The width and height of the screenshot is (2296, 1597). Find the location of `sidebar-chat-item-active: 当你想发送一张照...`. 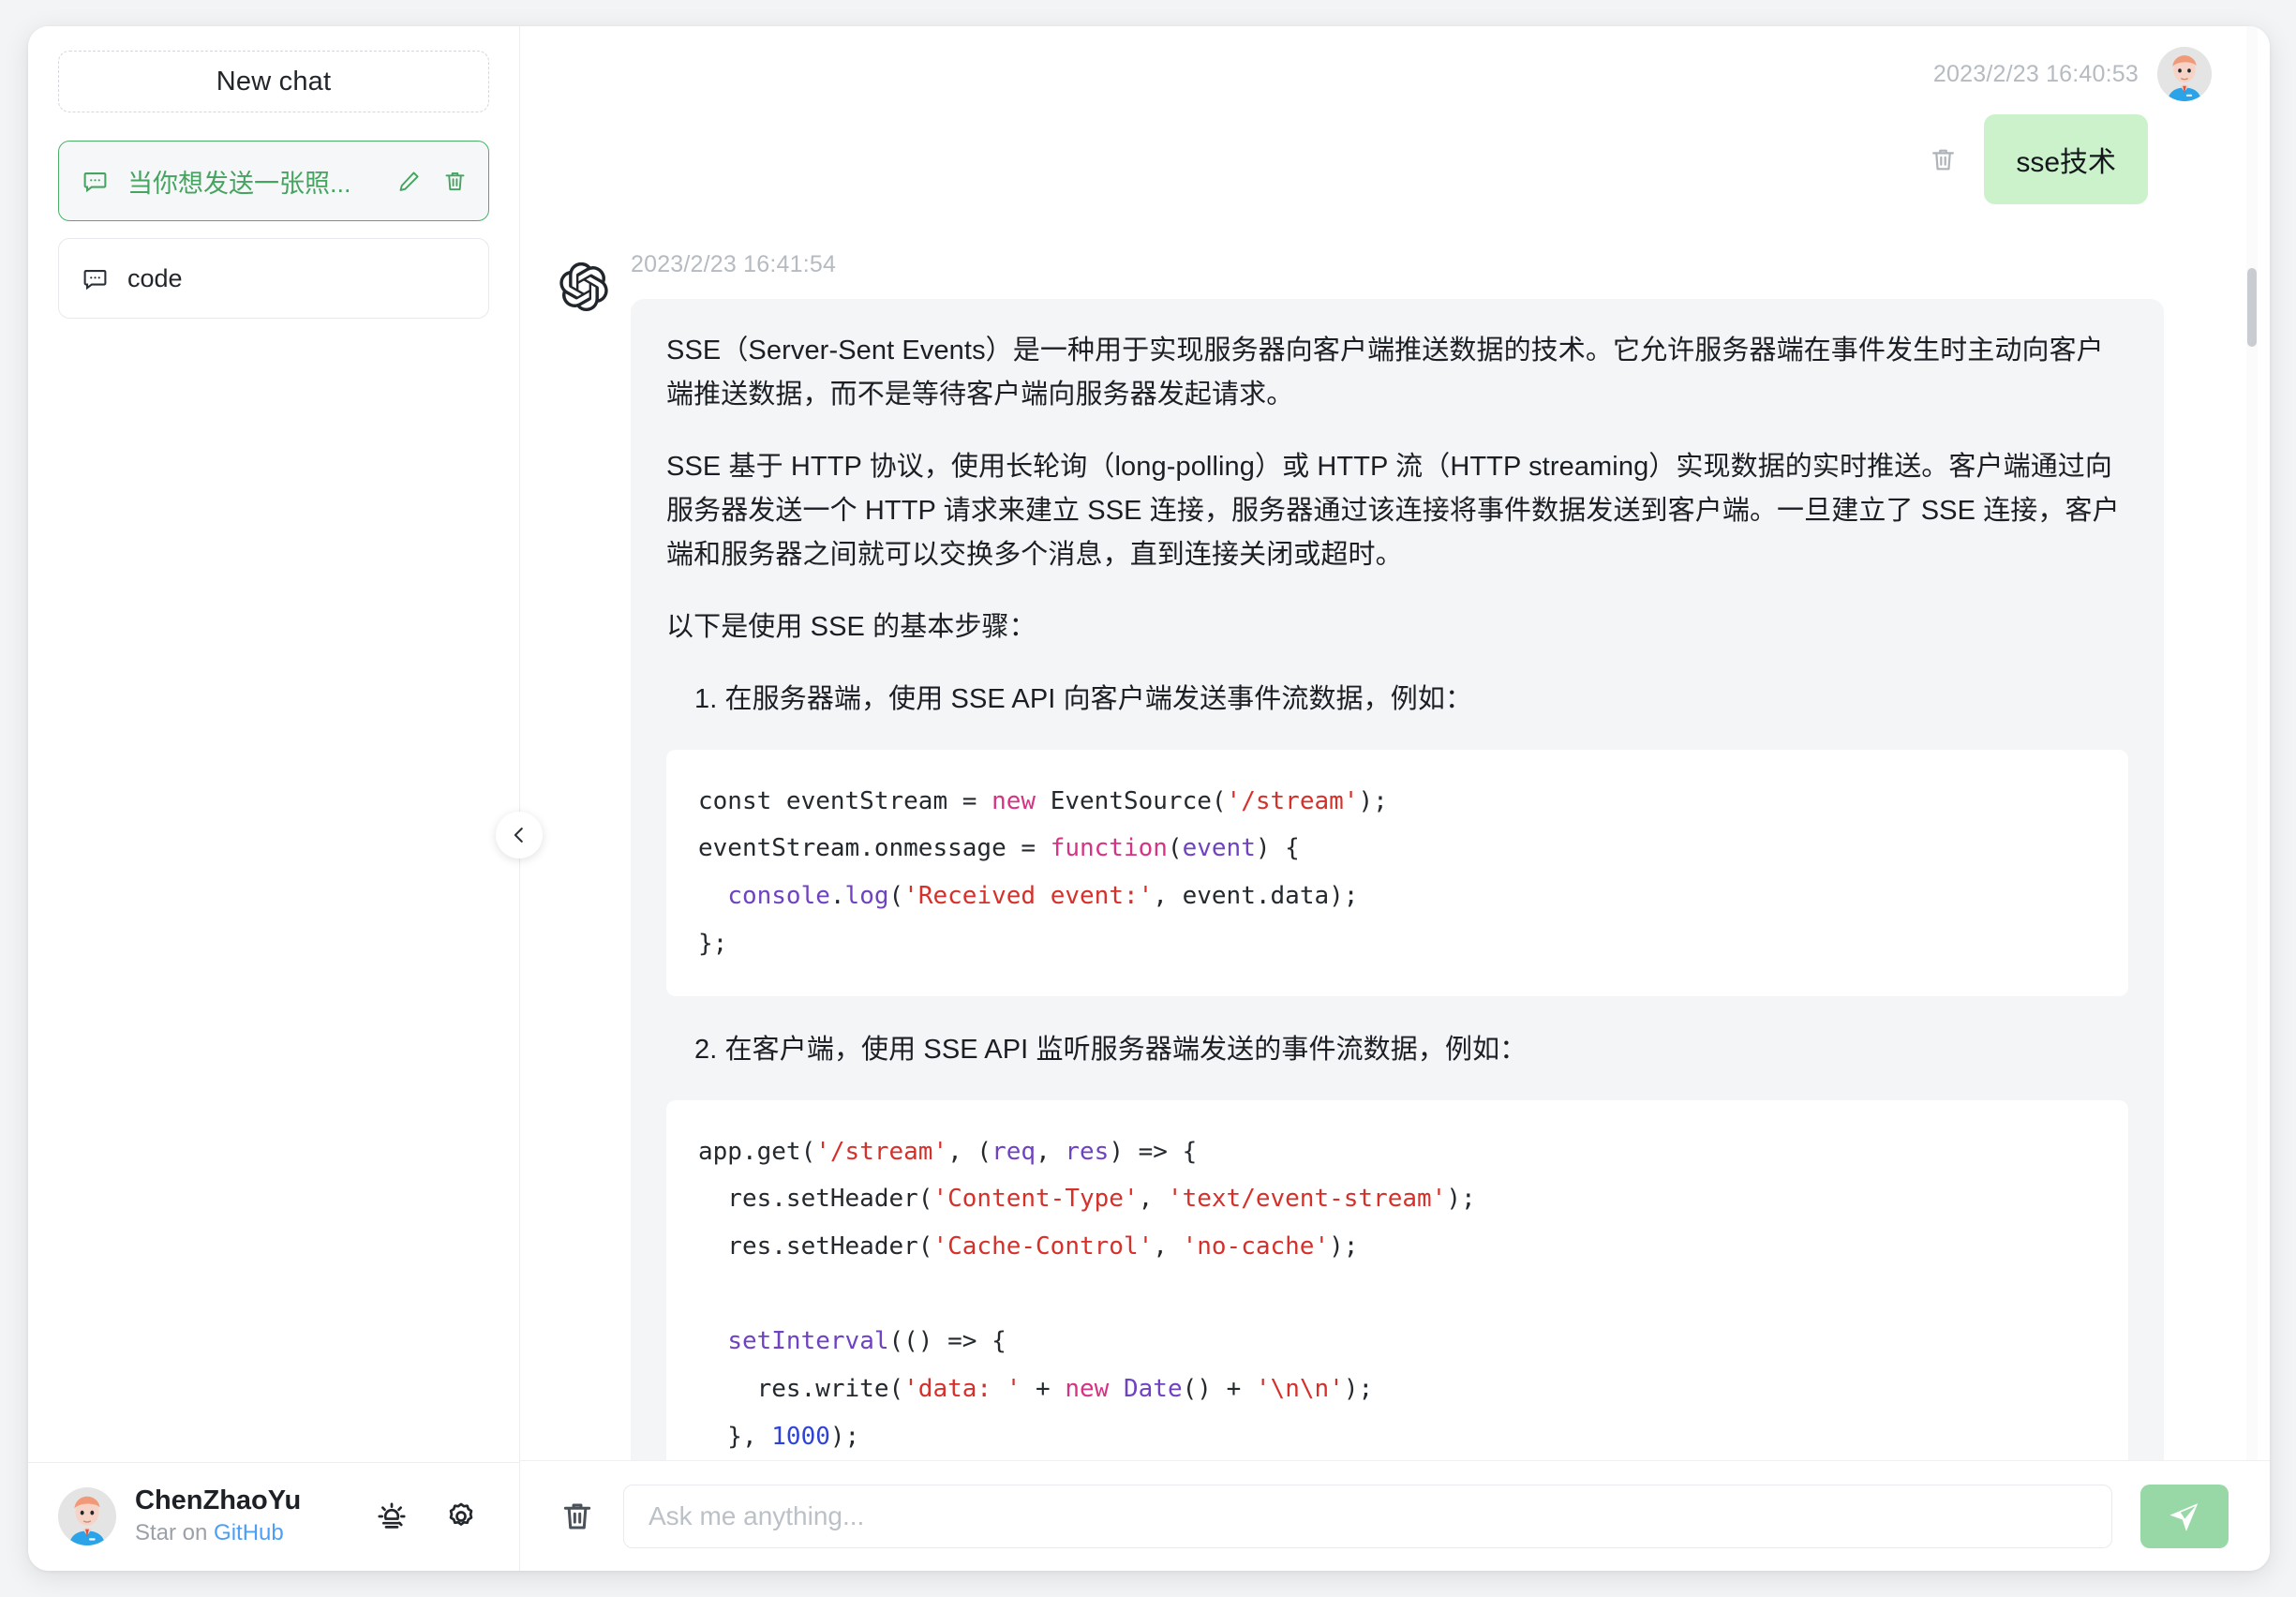

sidebar-chat-item-active: 当你想发送一张照... is located at coordinates (274, 181).